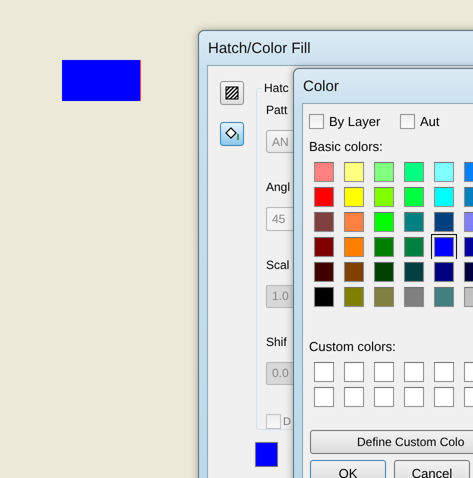  I want to click on checkbox-label: Aut, so click(430, 121).